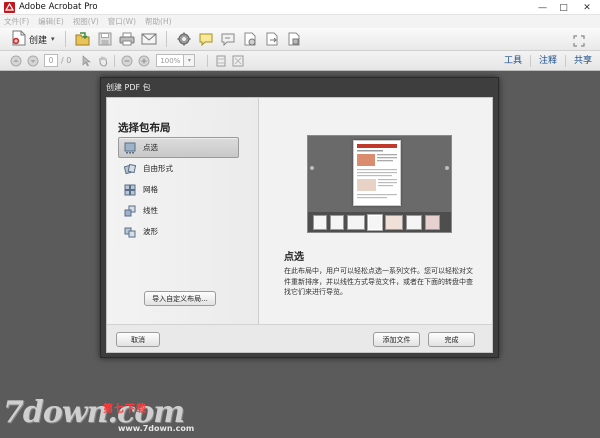 Image resolution: width=600 pixels, height=438 pixels. What do you see at coordinates (447, 168) in the screenshot?
I see `carousel-right-dot` at bounding box center [447, 168].